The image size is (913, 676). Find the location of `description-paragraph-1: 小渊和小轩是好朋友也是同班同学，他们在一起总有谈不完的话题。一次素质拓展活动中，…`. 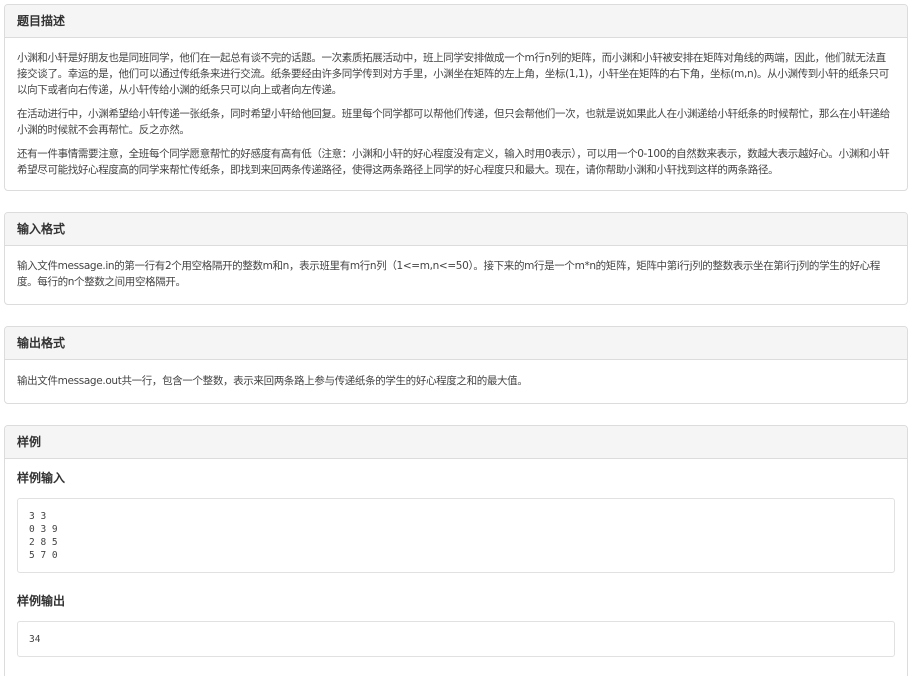

description-paragraph-1: 小渊和小轩是好朋友也是同班同学，他们在一起总有谈不完的话题。一次素质拓展活动中，… is located at coordinates (453, 74).